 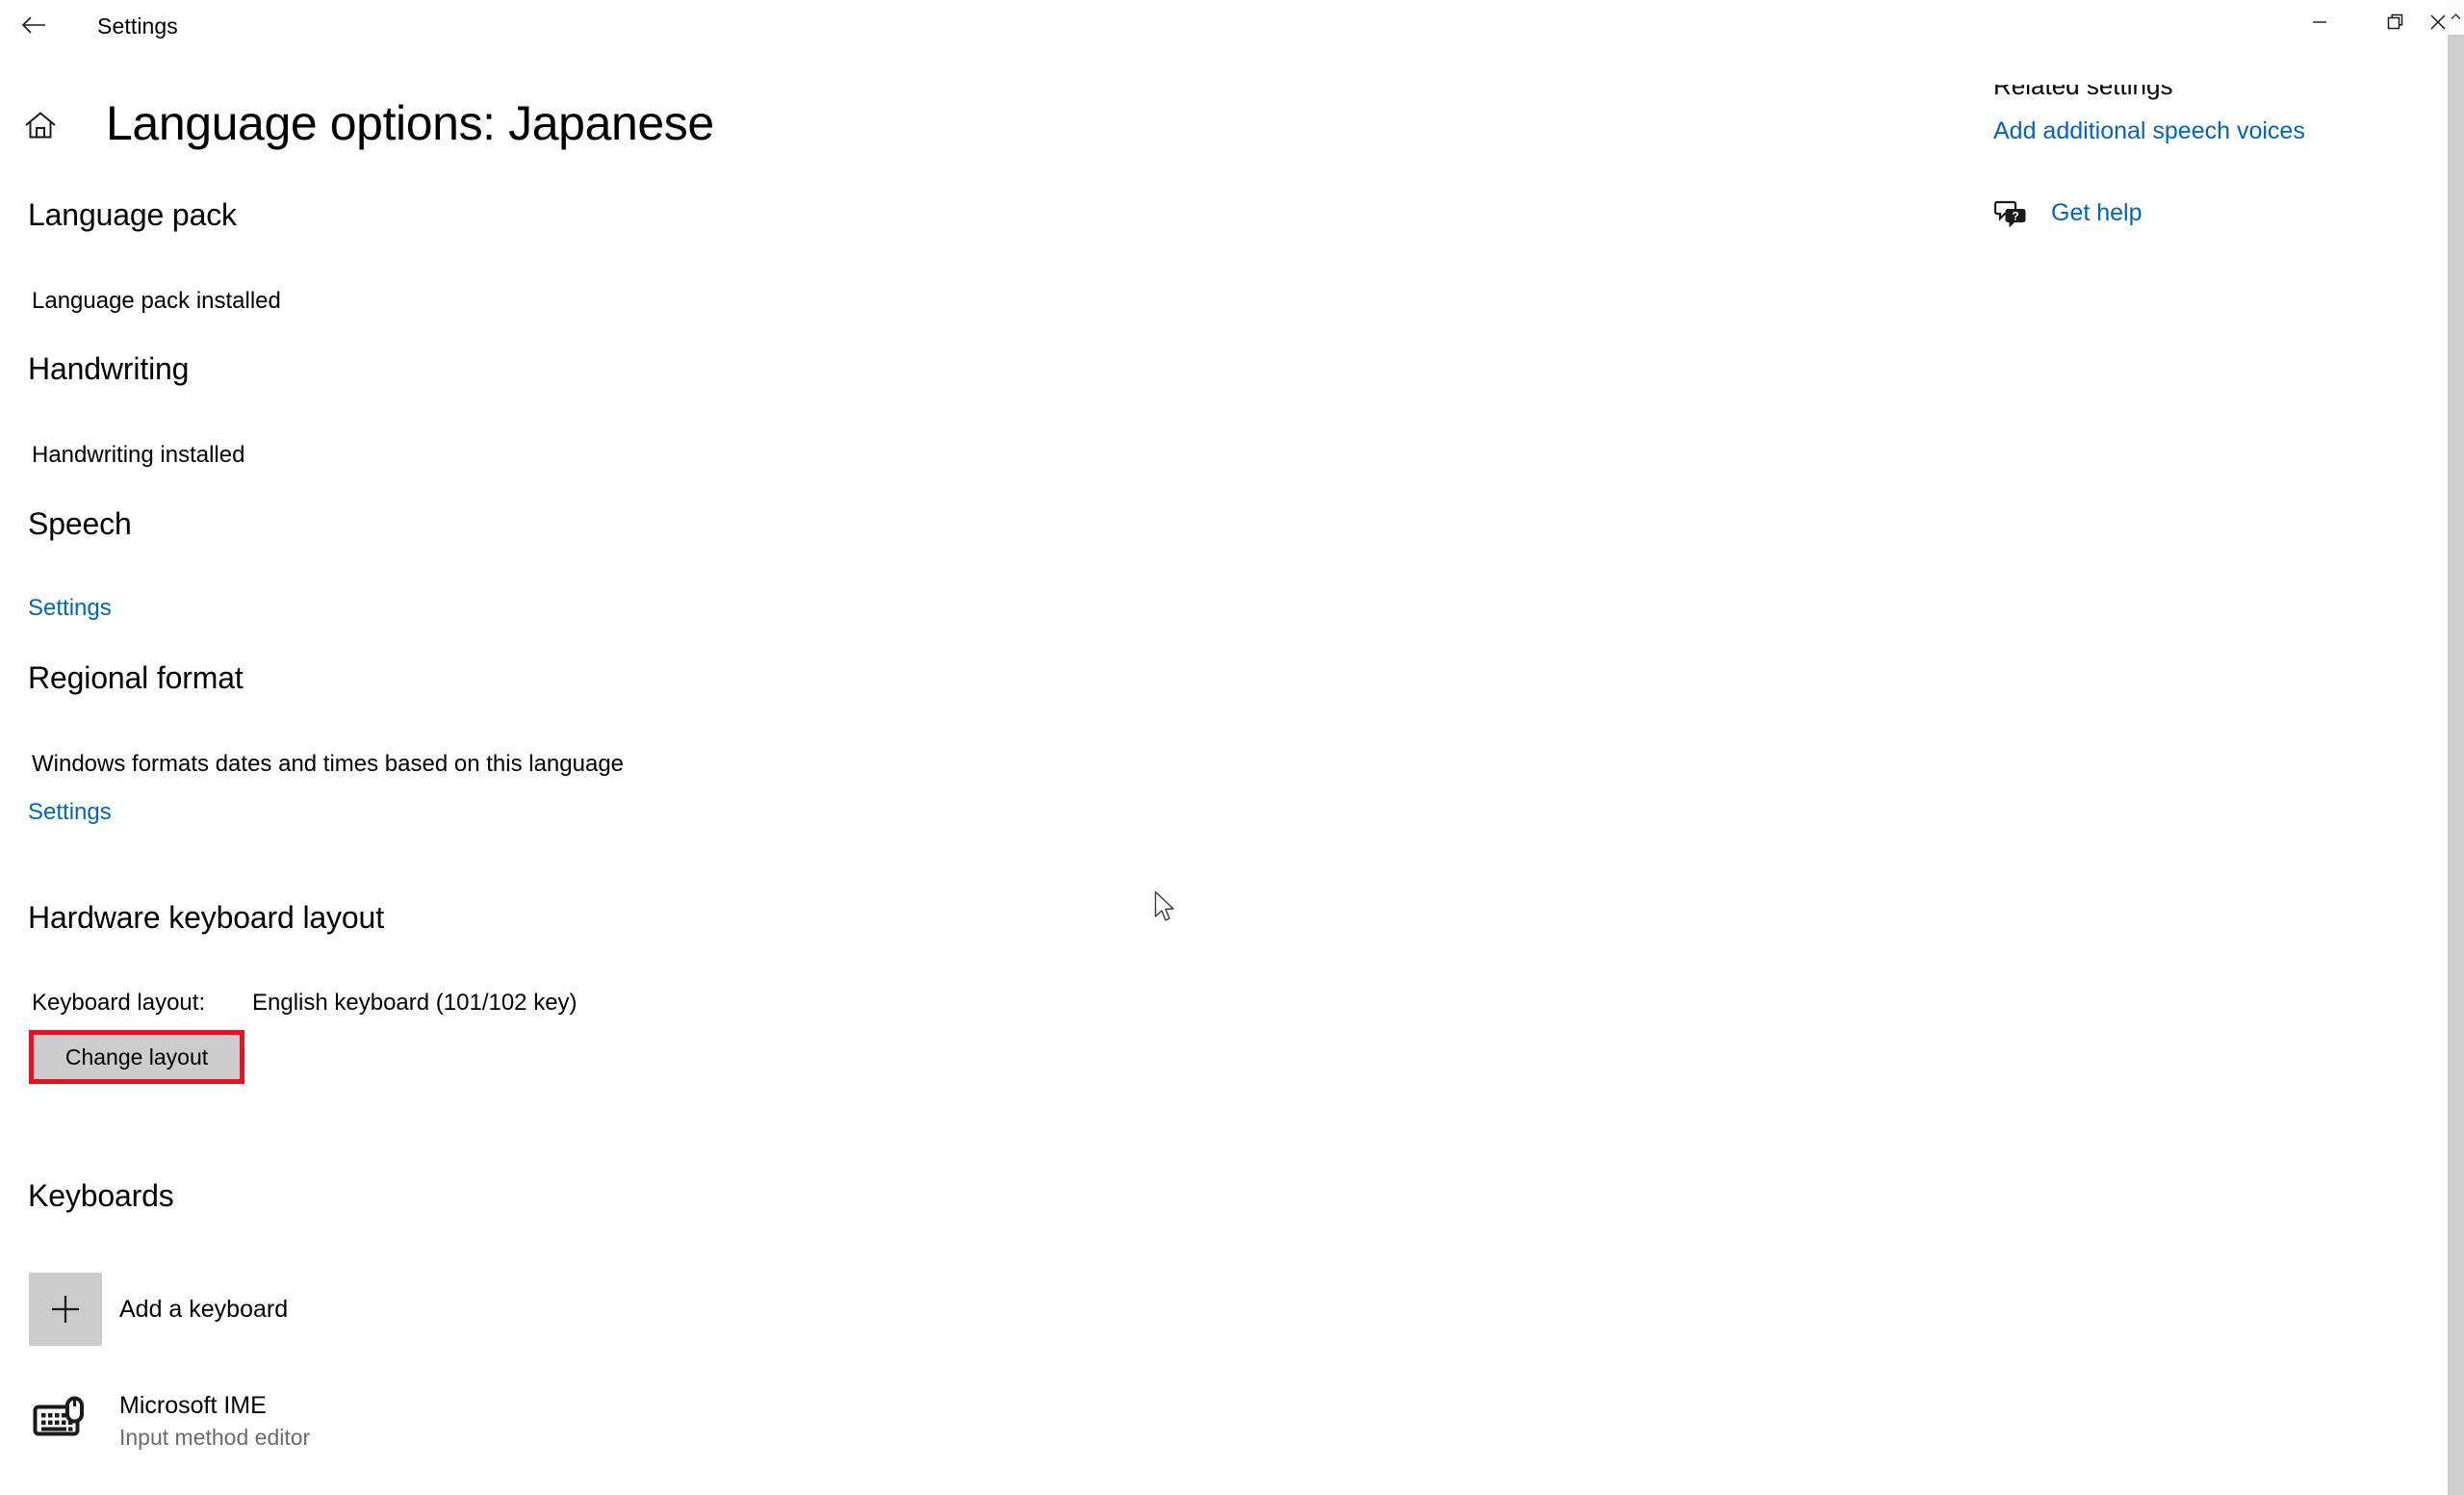 I want to click on scroll-up-button, so click(x=2456, y=17).